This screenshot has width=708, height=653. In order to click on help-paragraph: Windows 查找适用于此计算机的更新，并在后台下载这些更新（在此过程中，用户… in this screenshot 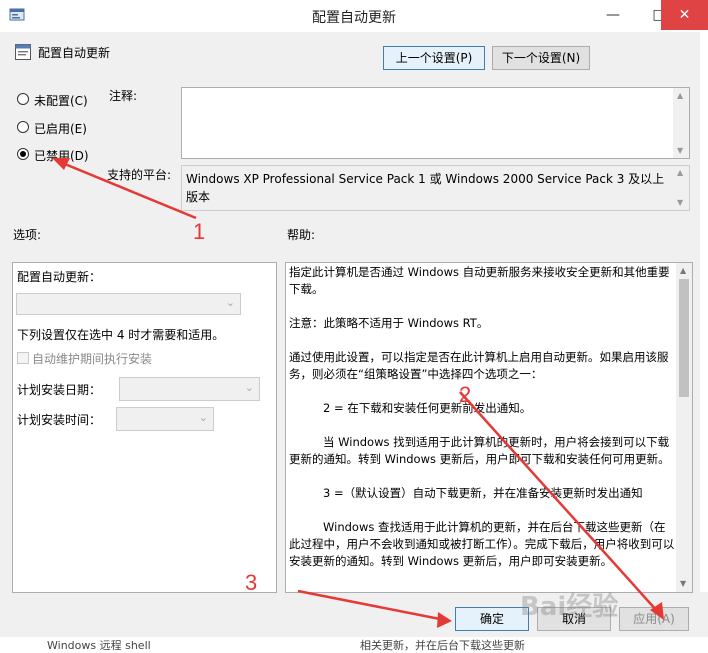, I will do `click(482, 544)`.